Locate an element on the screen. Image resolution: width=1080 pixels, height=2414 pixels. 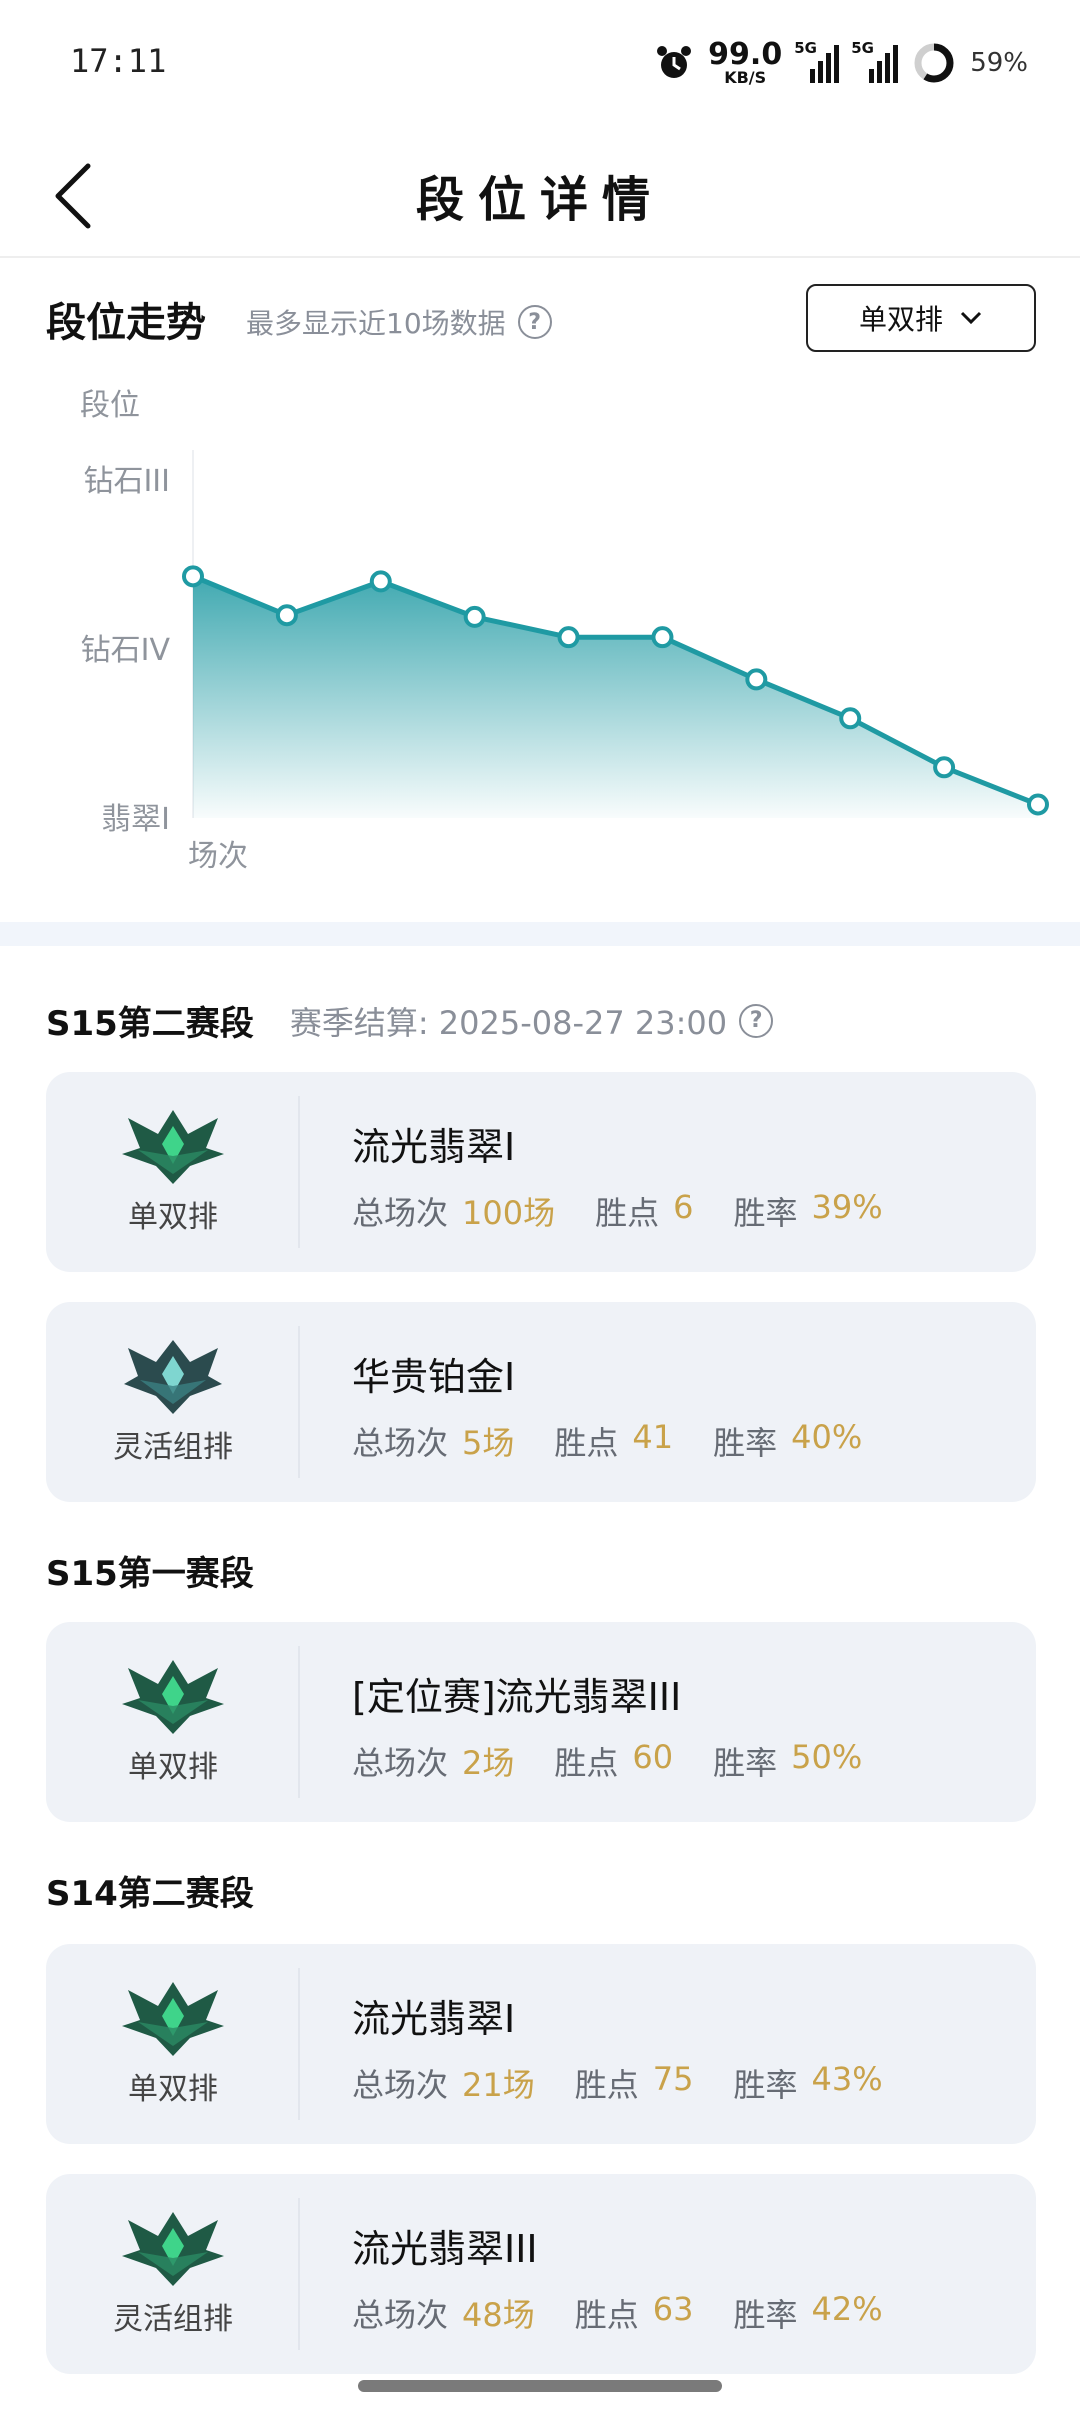
season-header: S14第二赛段 is located at coordinates (150, 1890).